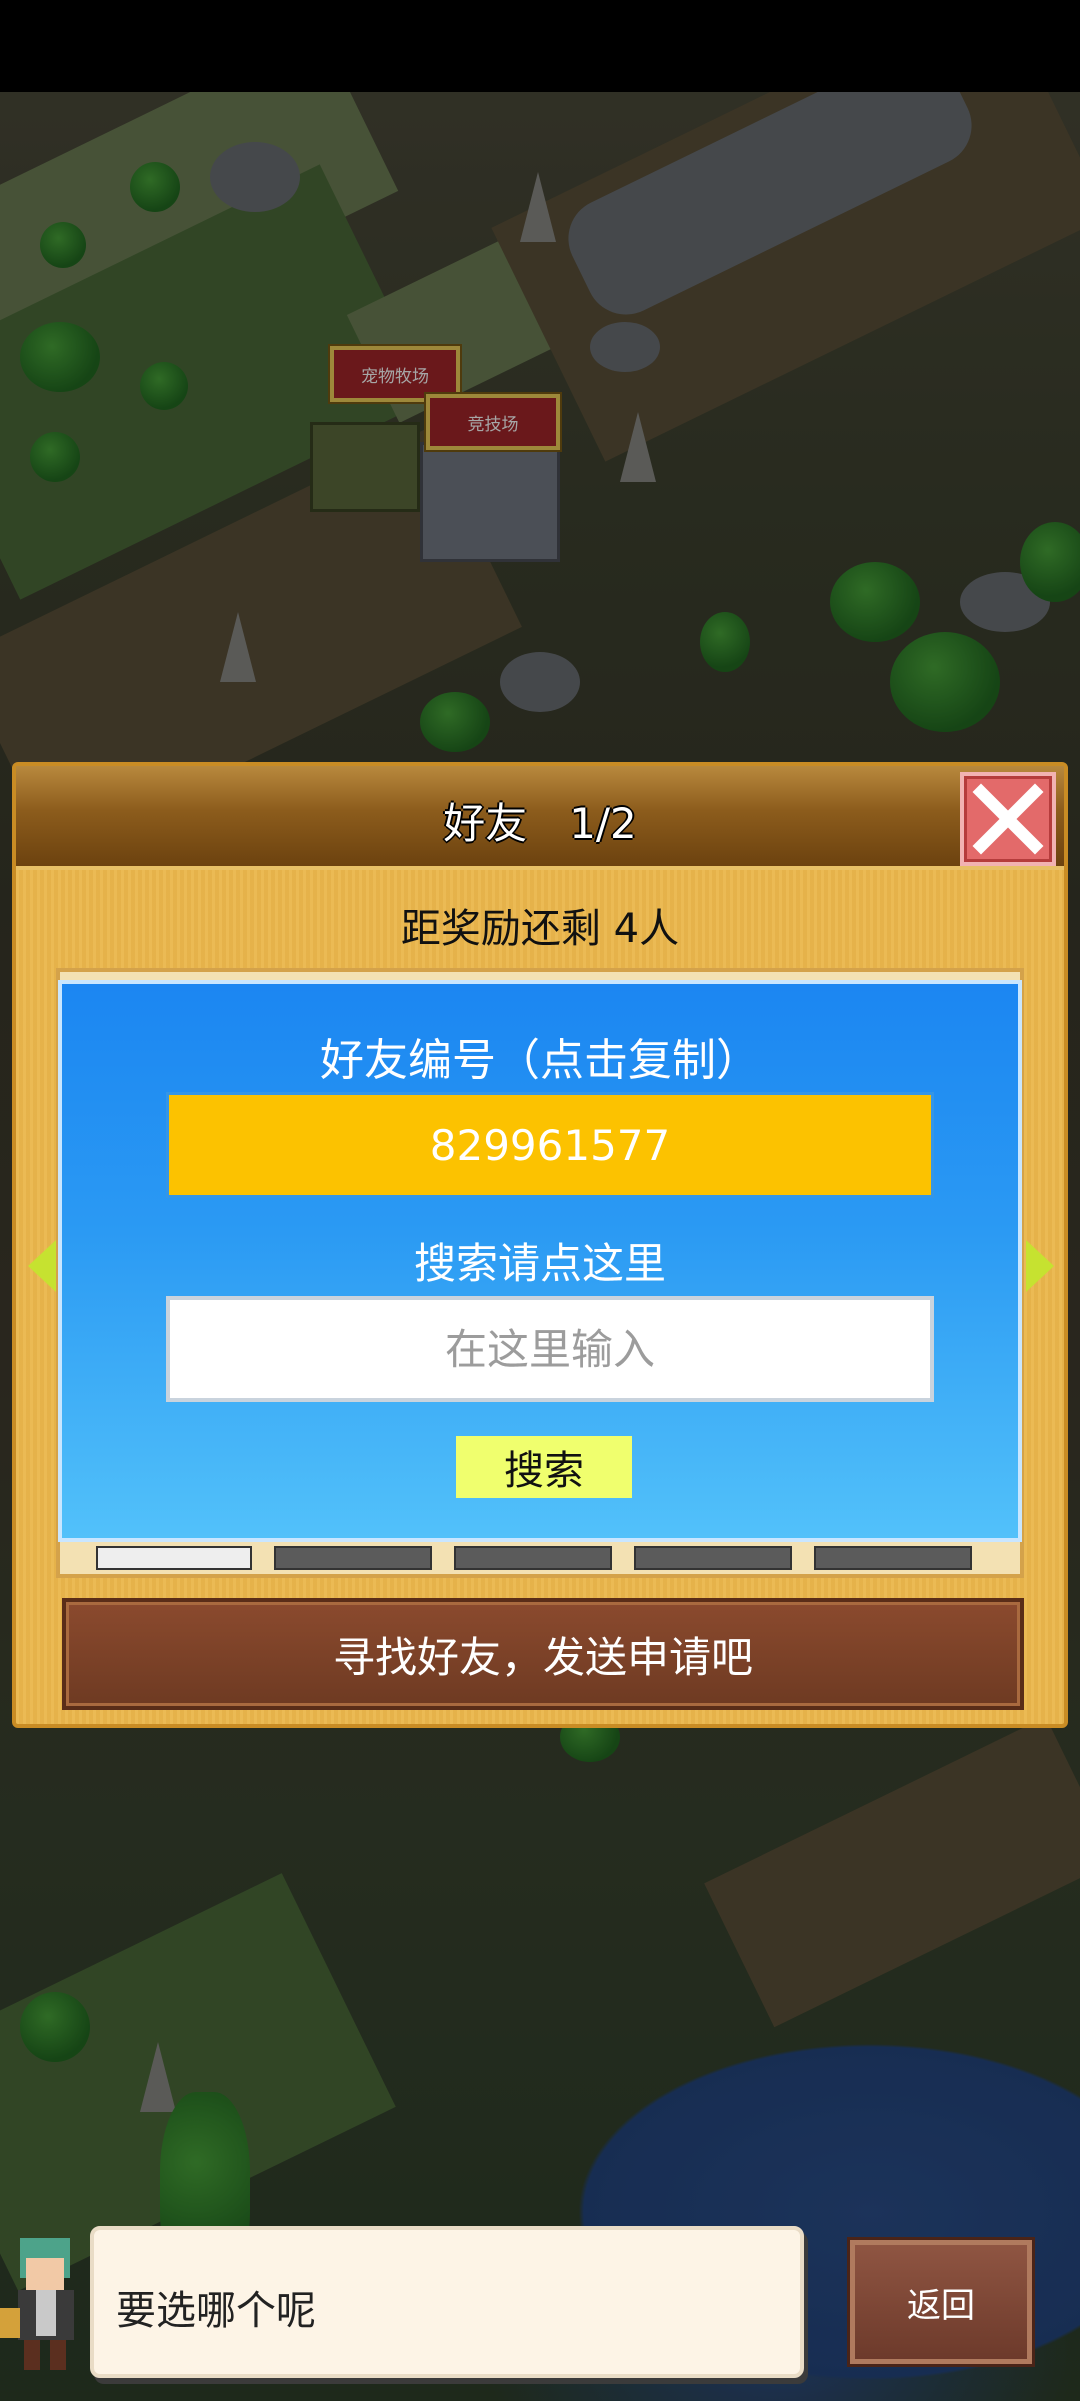 The height and width of the screenshot is (2401, 1080). What do you see at coordinates (544, 1467) in the screenshot?
I see `search-button: 搜索` at bounding box center [544, 1467].